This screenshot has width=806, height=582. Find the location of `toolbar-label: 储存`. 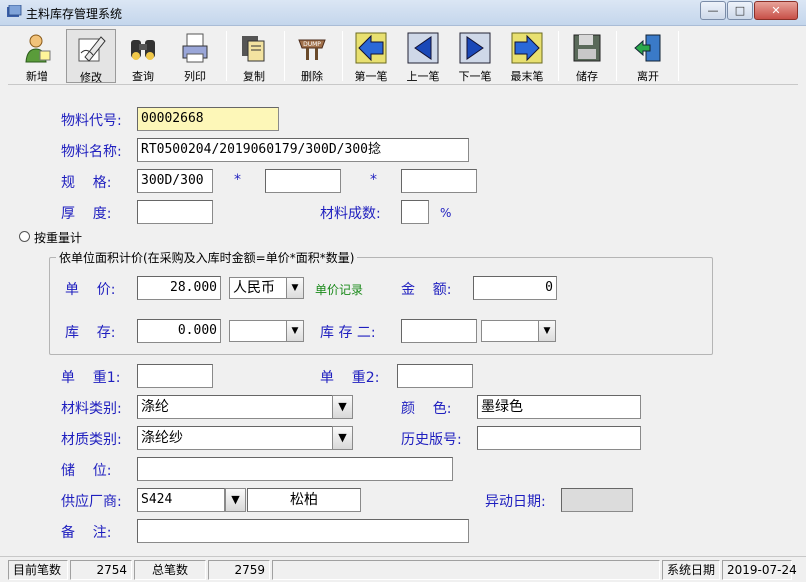

toolbar-label: 储存 is located at coordinates (587, 76).